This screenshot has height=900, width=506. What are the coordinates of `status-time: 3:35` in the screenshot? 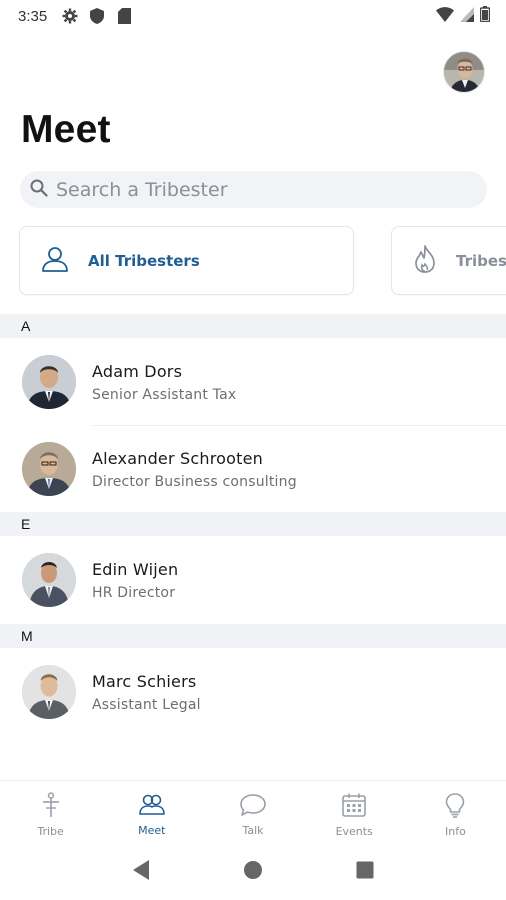 It's located at (33, 16).